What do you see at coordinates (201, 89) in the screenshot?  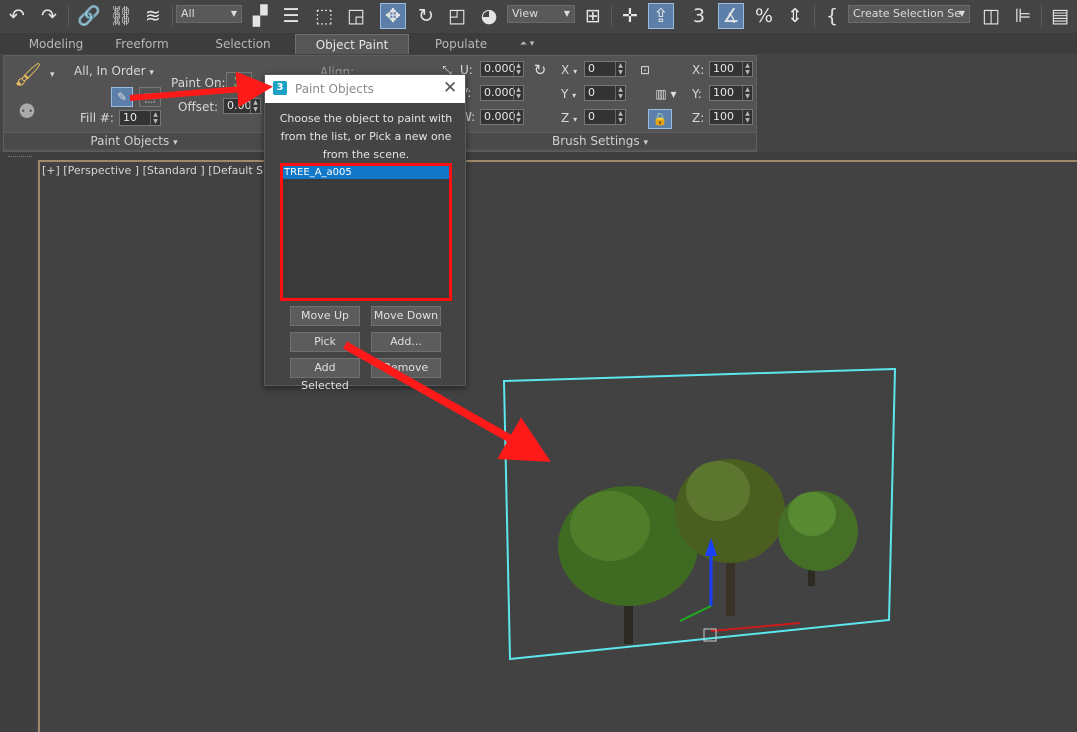 I see `arrow-to-dialog` at bounding box center [201, 89].